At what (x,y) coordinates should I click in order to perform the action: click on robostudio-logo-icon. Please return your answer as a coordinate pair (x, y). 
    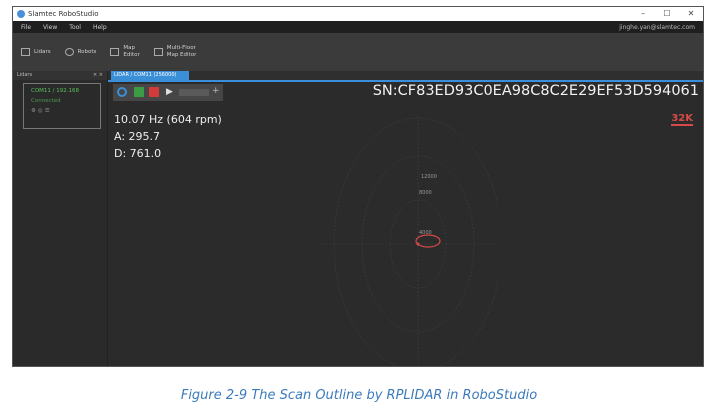
    Looking at the image, I should click on (21, 14).